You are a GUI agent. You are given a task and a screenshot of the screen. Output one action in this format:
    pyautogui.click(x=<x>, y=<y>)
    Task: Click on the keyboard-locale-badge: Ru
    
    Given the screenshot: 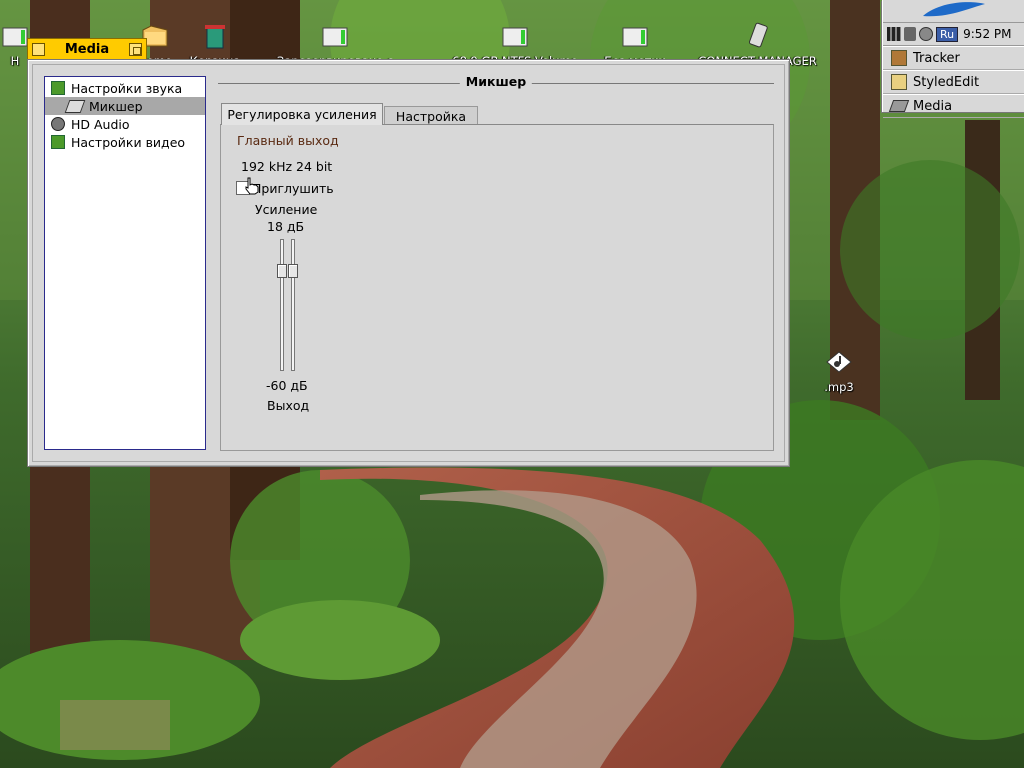 What is the action you would take?
    pyautogui.click(x=947, y=34)
    